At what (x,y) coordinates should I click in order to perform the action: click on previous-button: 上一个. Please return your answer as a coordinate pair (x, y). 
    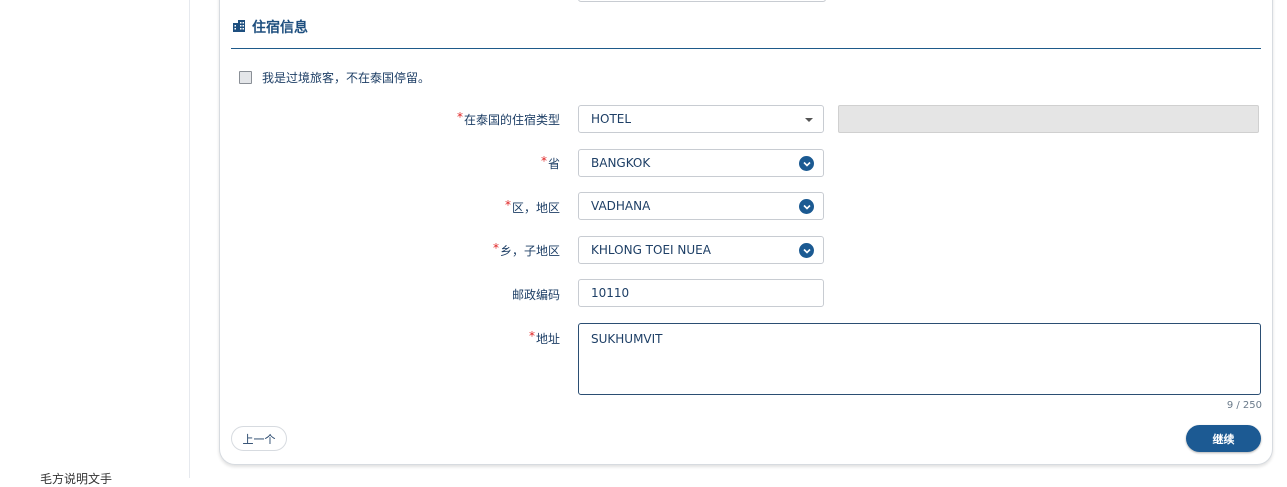
    Looking at the image, I should click on (259, 438).